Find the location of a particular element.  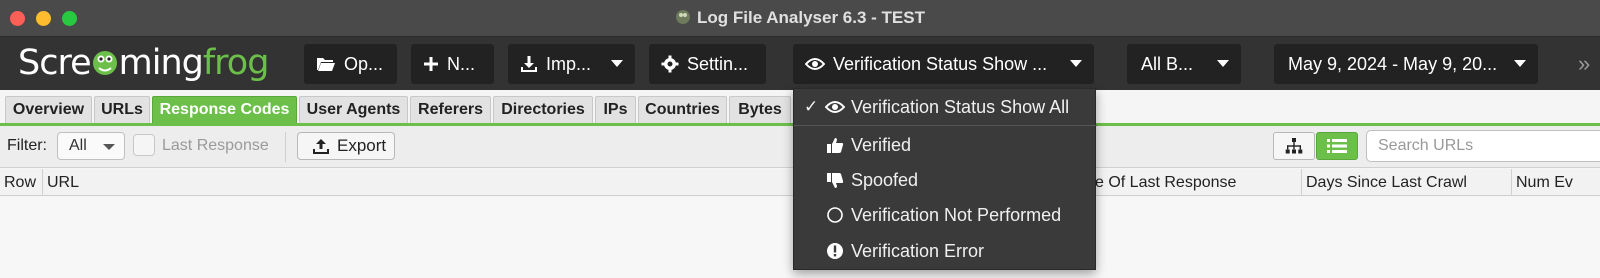

column-header-num-events: Num Ev is located at coordinates (1556, 182).